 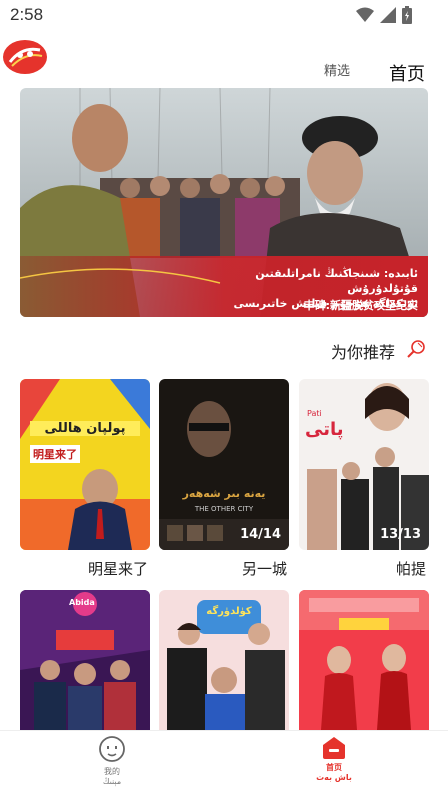 What do you see at coordinates (314, 413) in the screenshot?
I see `poster-subtitle: Pati` at bounding box center [314, 413].